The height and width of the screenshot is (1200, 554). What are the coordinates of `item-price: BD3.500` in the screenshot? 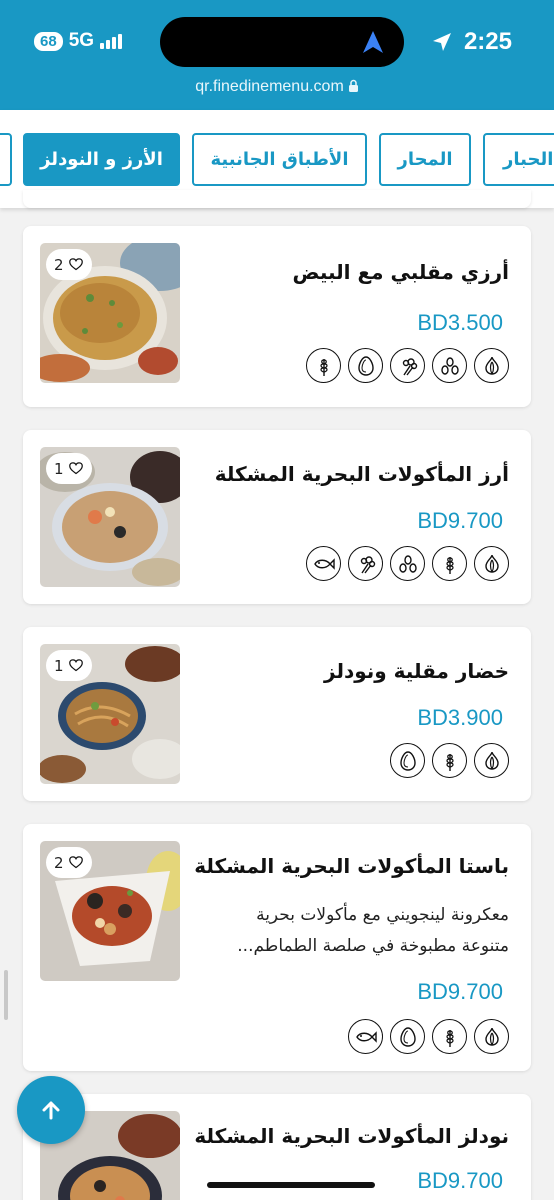 It's located at (460, 322).